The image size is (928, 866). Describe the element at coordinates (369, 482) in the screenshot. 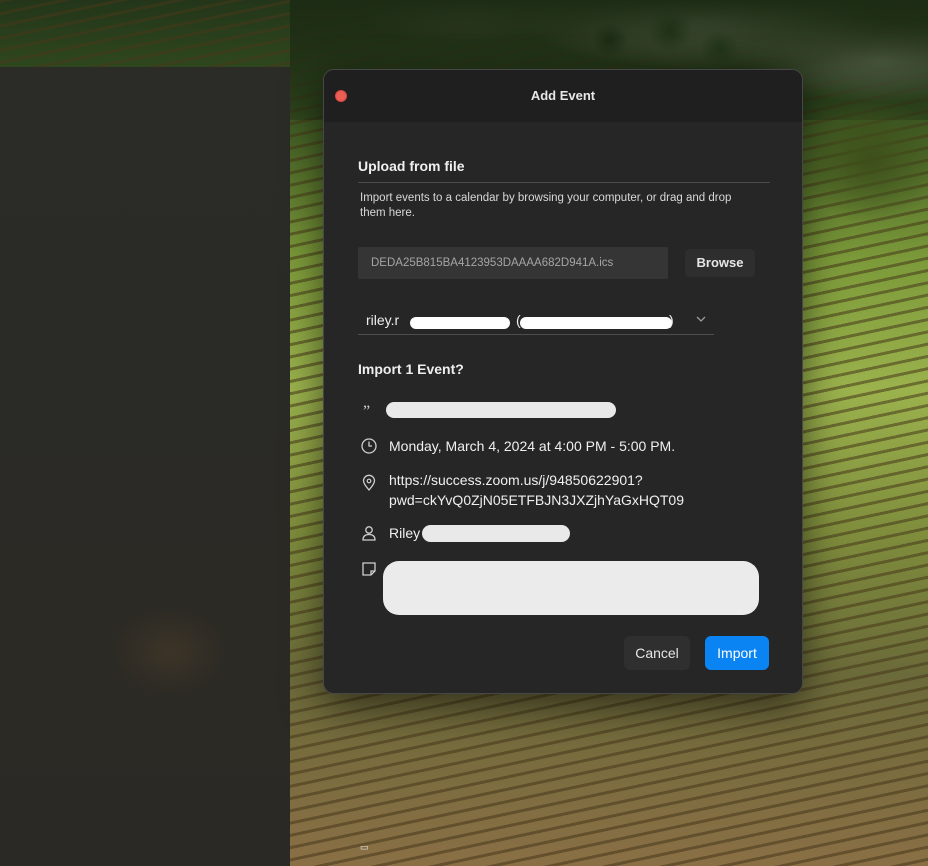

I see `location-pin-icon` at that location.